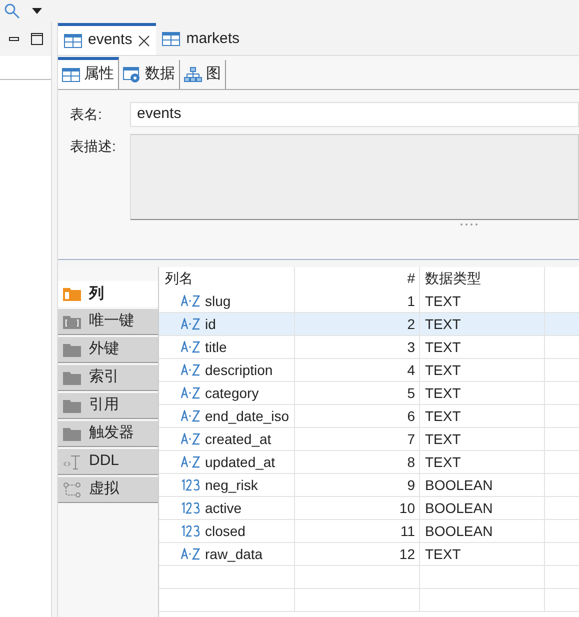 Image resolution: width=579 pixels, height=617 pixels. Describe the element at coordinates (357, 531) in the screenshot. I see `table-cell: 11` at that location.